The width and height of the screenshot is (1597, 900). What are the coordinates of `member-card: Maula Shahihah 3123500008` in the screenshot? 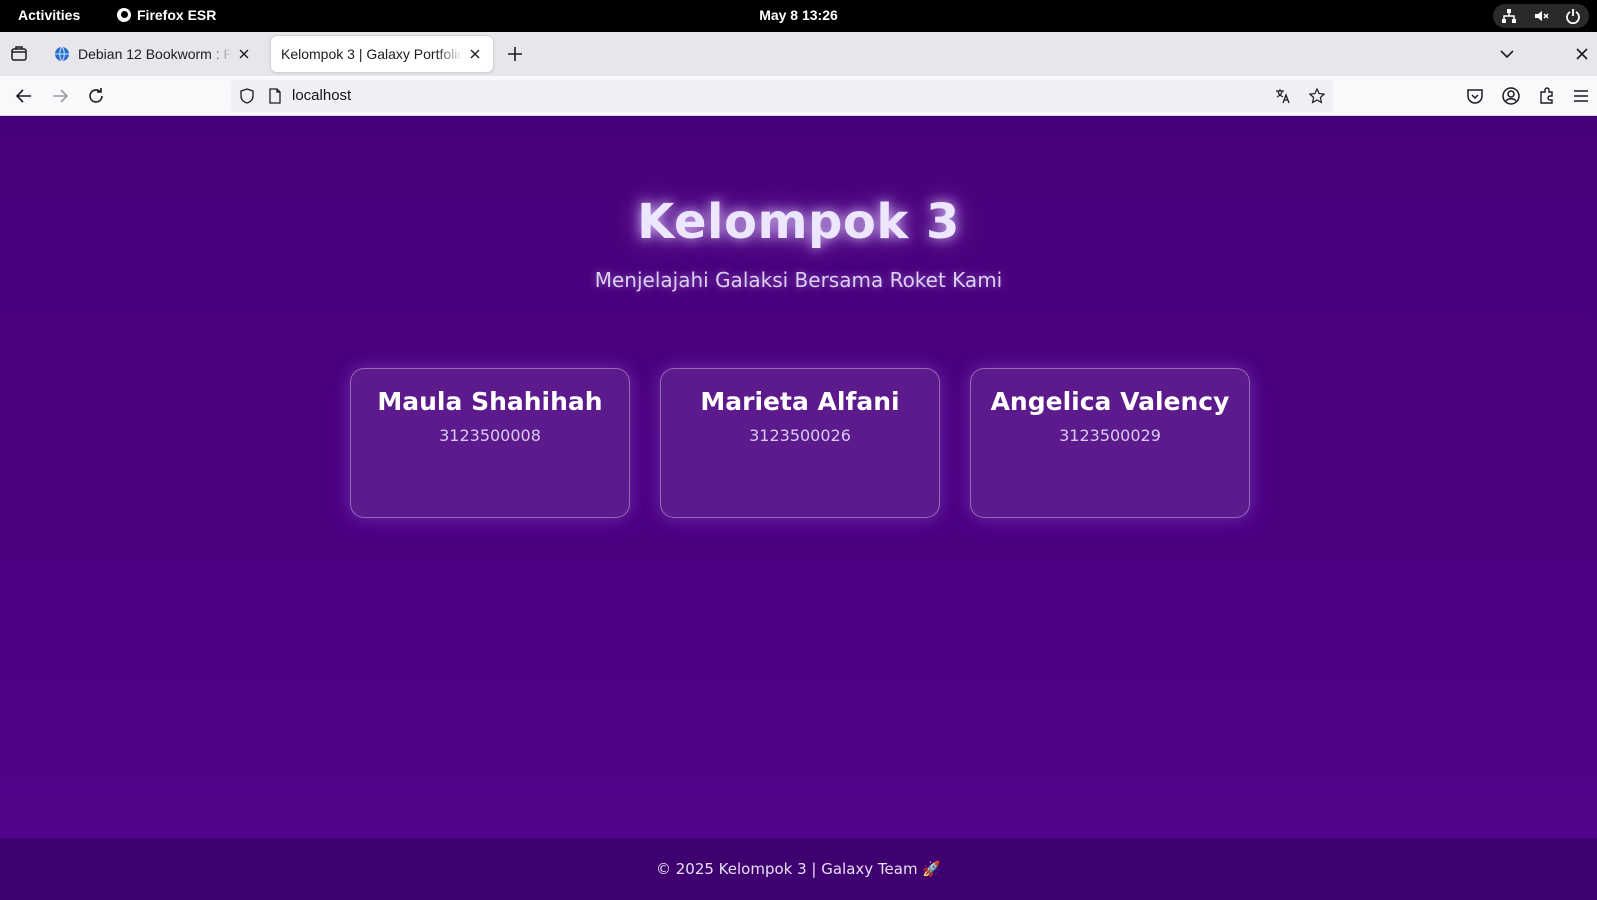 It's located at (490, 443).